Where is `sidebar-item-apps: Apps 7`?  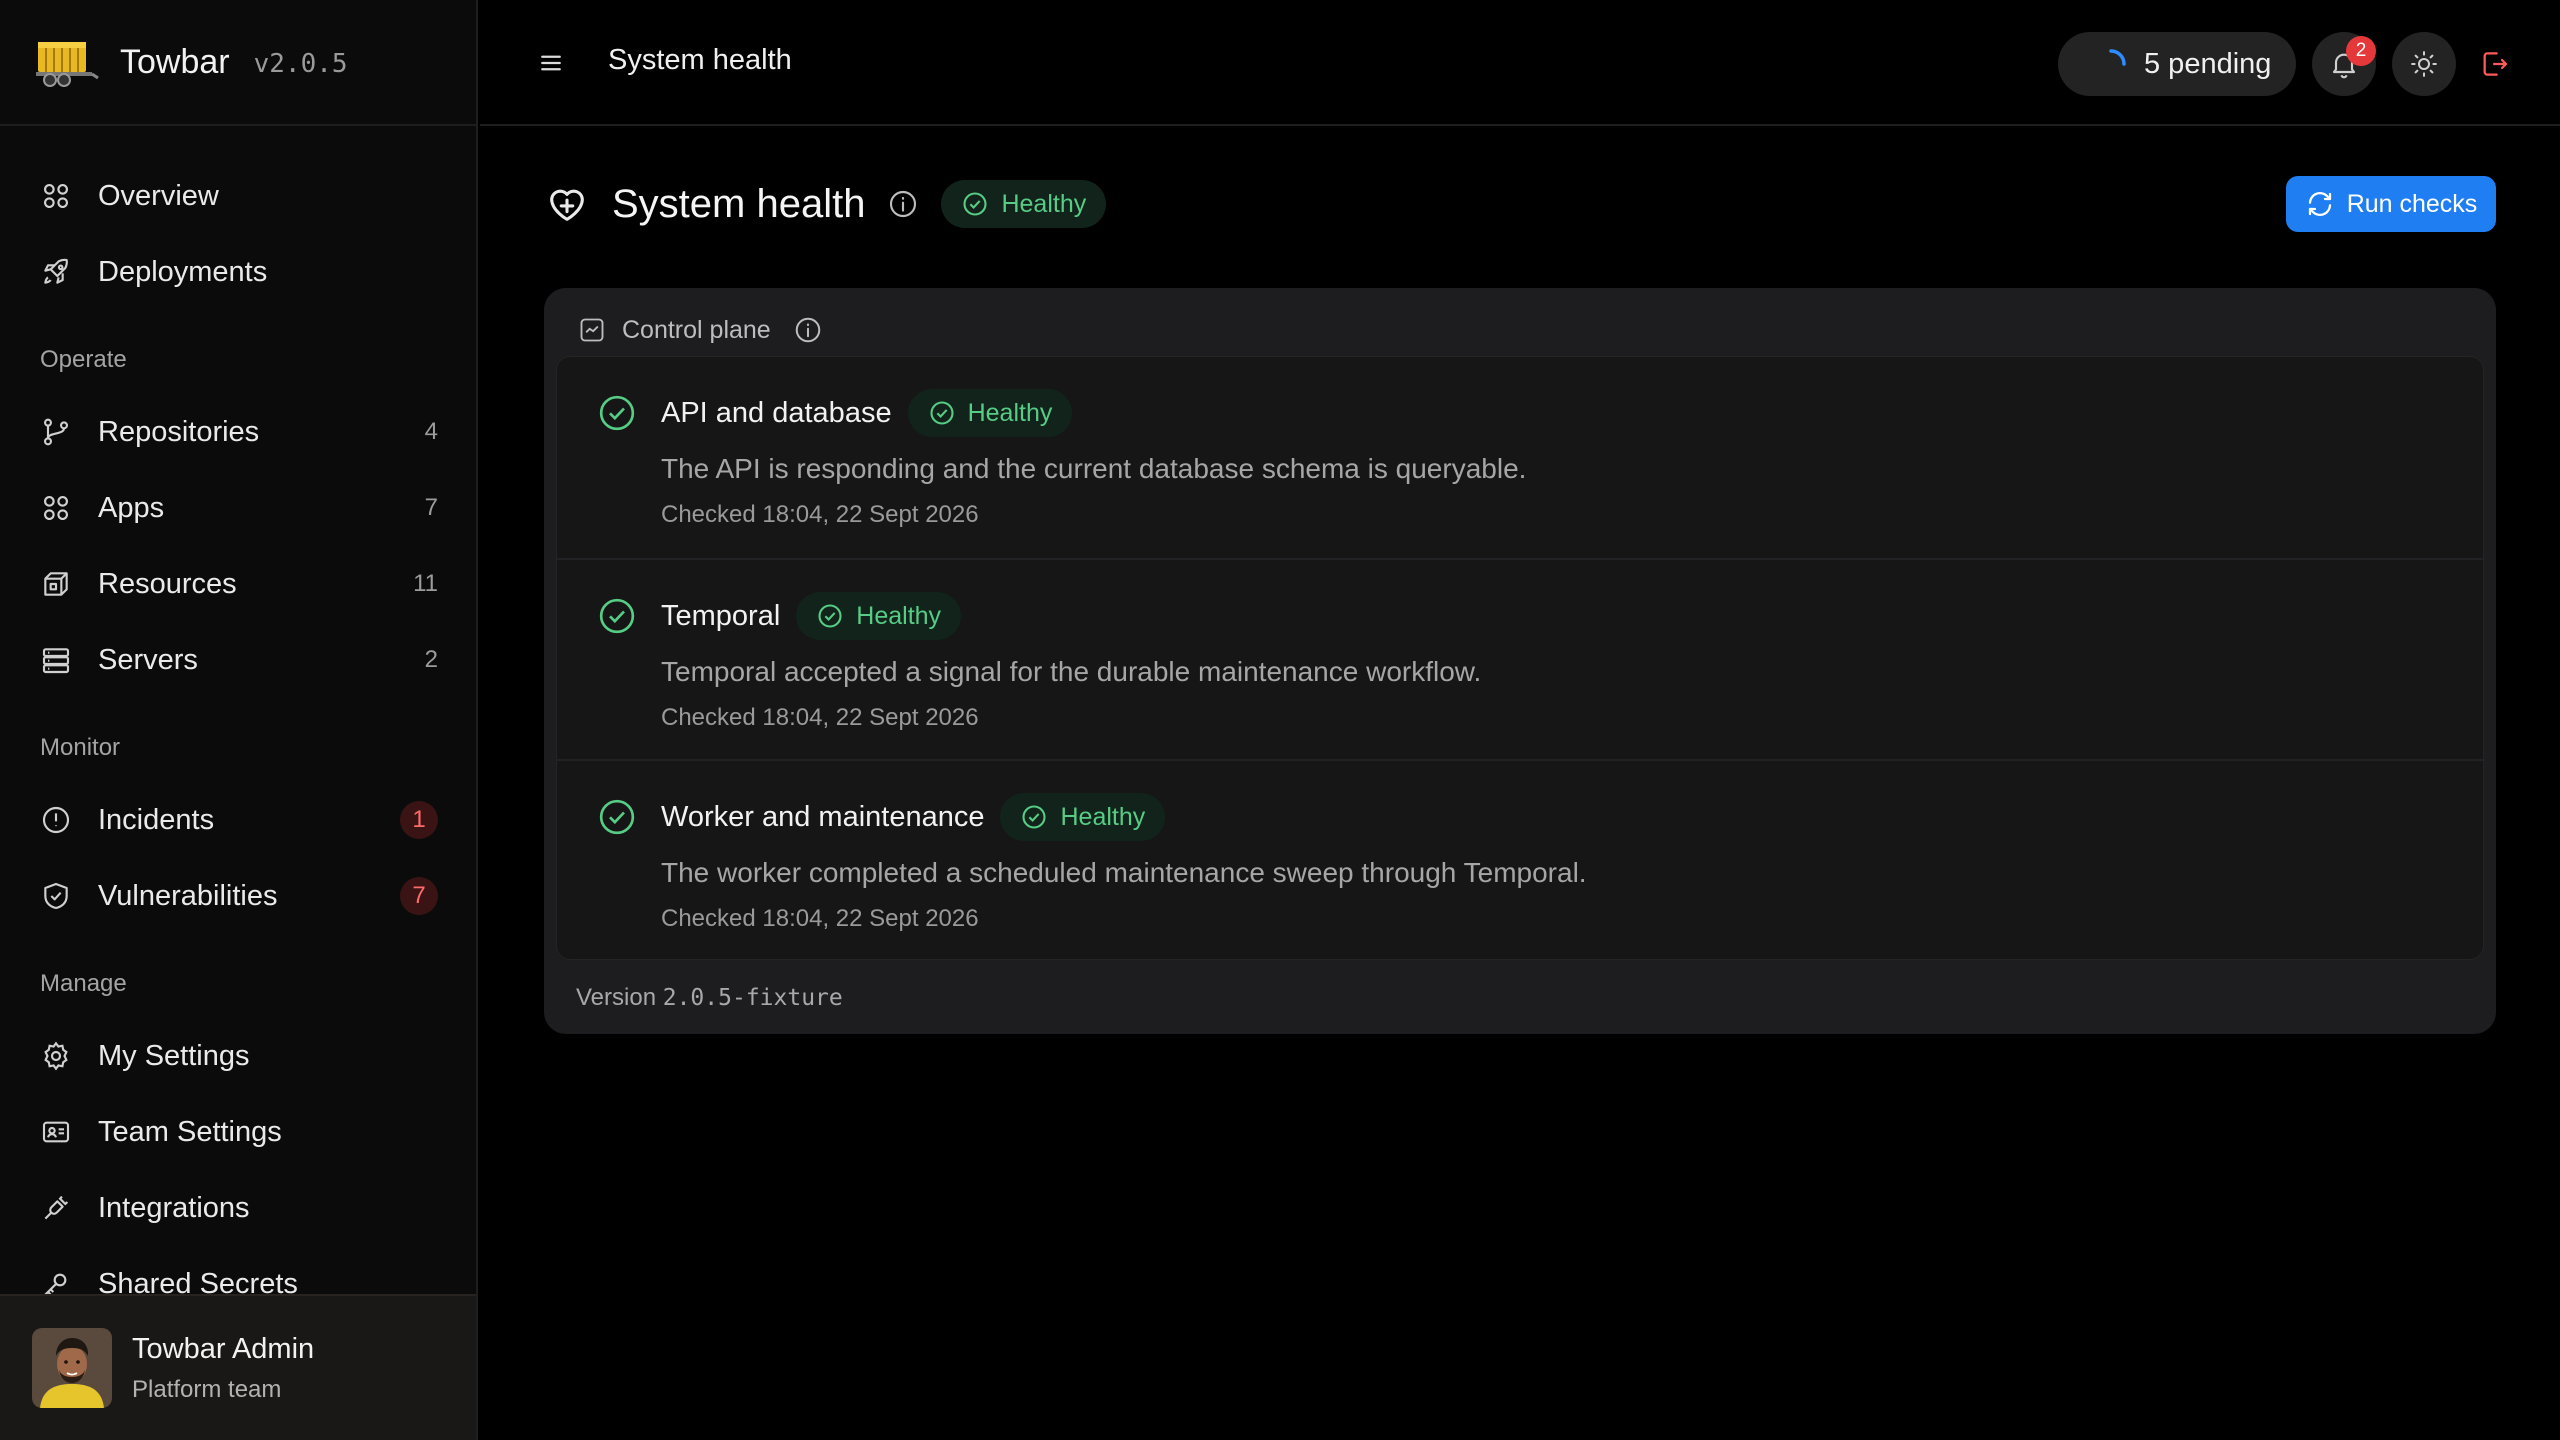
sidebar-item-apps: Apps 7 is located at coordinates (239, 508).